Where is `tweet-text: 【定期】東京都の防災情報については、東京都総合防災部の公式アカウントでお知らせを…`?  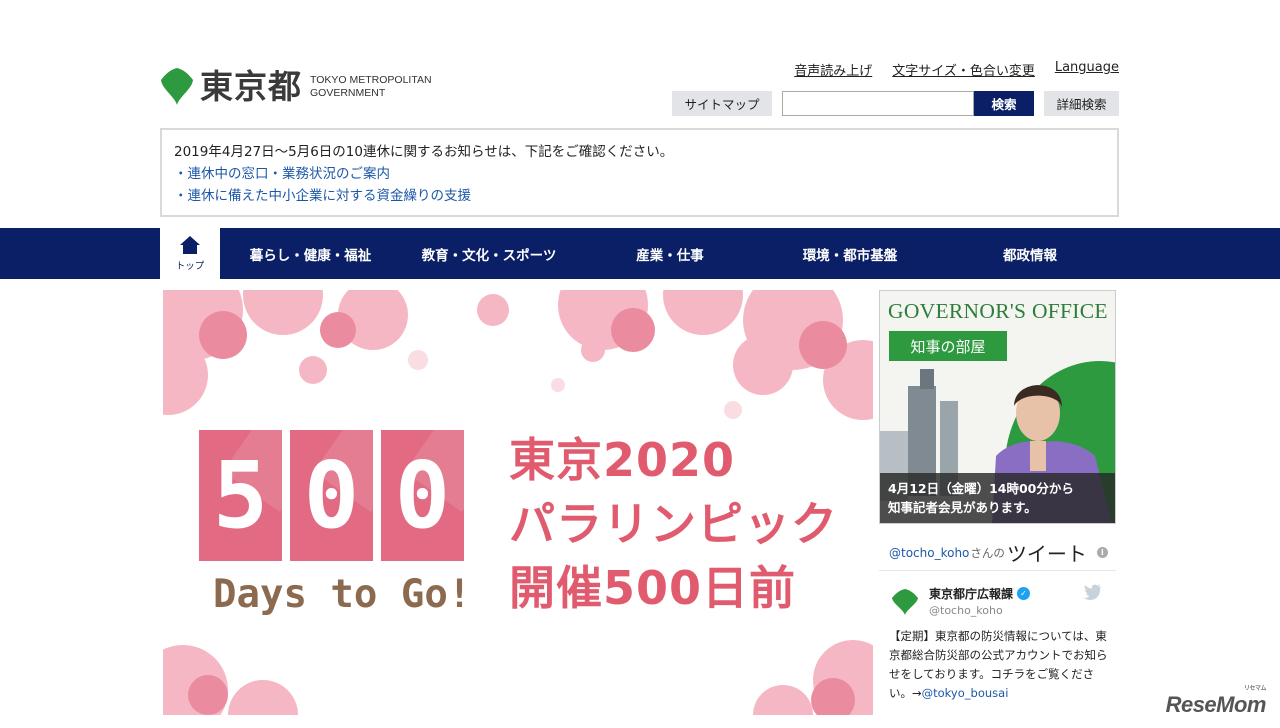
tweet-text: 【定期】東京都の防災情報については、東京都総合防災部の公式アカウントでお知らせを… is located at coordinates (998, 664).